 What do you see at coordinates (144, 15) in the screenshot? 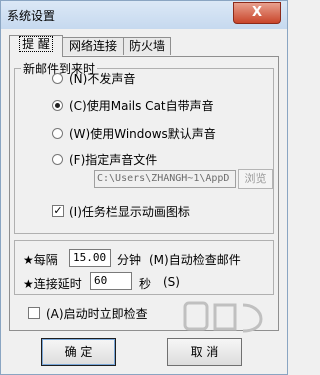
I see `title-bar: 系统设置 X` at bounding box center [144, 15].